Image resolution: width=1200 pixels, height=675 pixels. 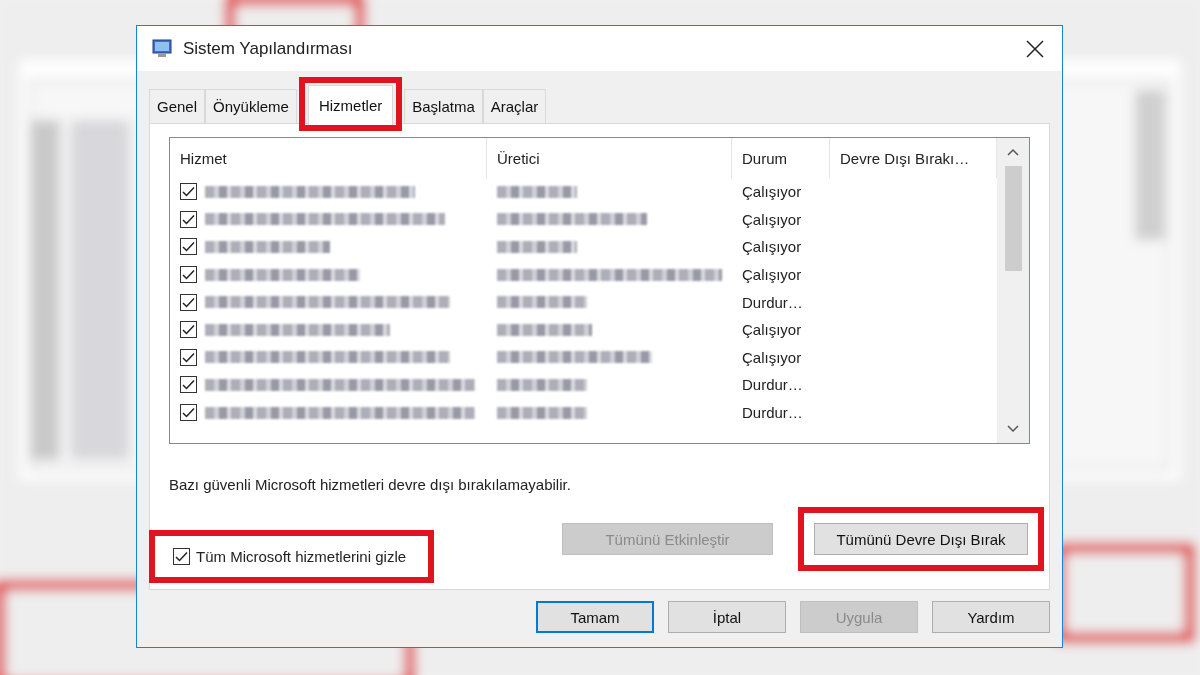 What do you see at coordinates (781, 158) in the screenshot?
I see `column-header: Durum` at bounding box center [781, 158].